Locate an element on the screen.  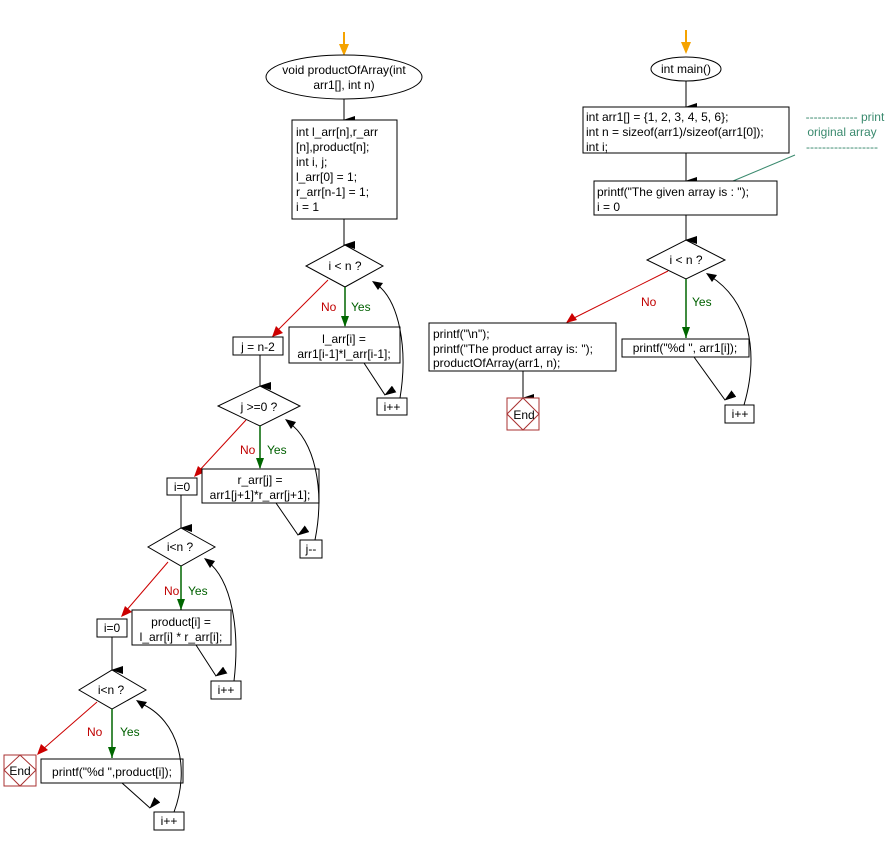
main-init-line: int i; is located at coordinates (597, 147).